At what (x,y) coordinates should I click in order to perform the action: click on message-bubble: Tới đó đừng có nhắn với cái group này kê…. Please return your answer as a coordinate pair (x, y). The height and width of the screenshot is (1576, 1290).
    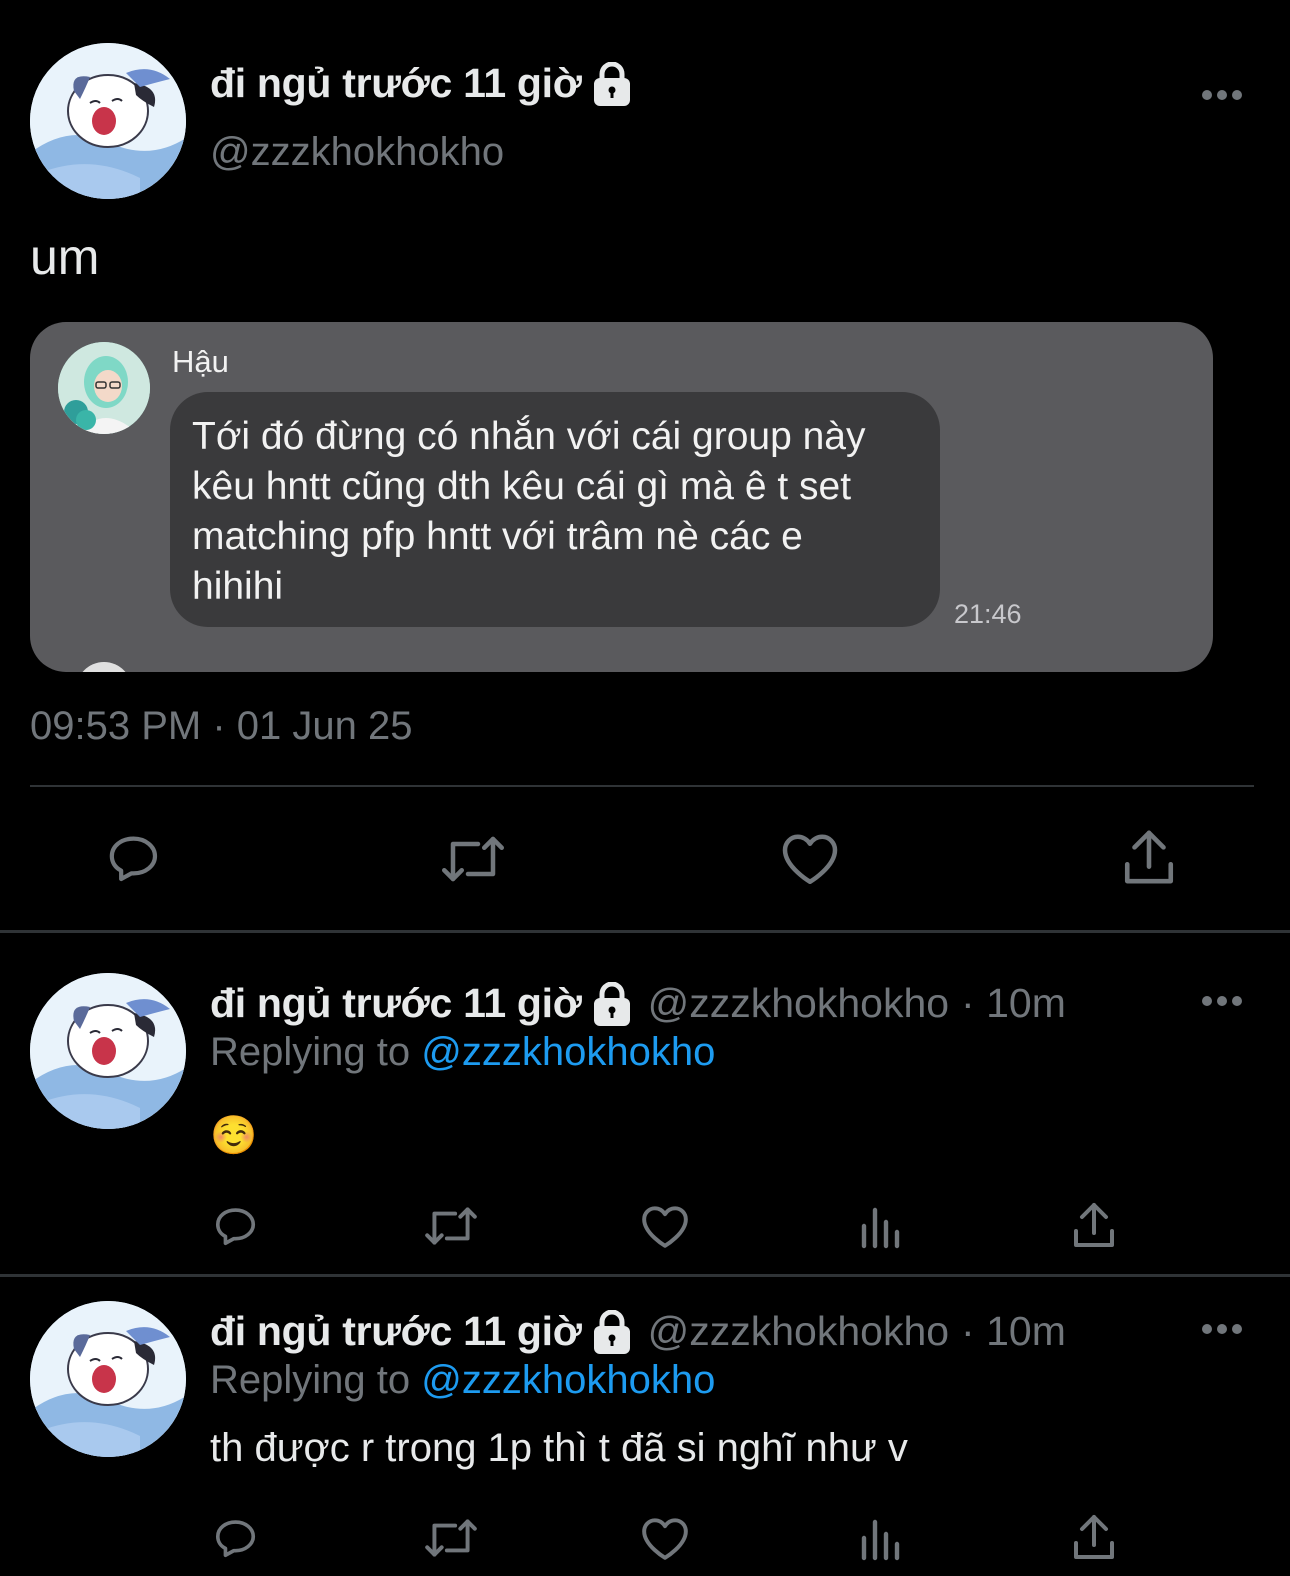
    Looking at the image, I should click on (555, 509).